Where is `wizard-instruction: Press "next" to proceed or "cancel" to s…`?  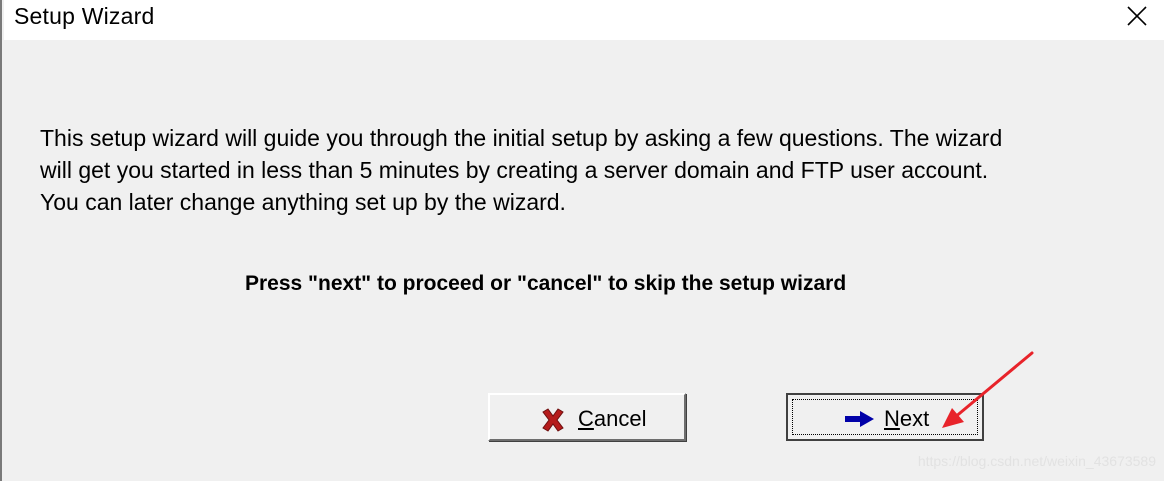 wizard-instruction: Press "next" to proceed or "cancel" to s… is located at coordinates (546, 283).